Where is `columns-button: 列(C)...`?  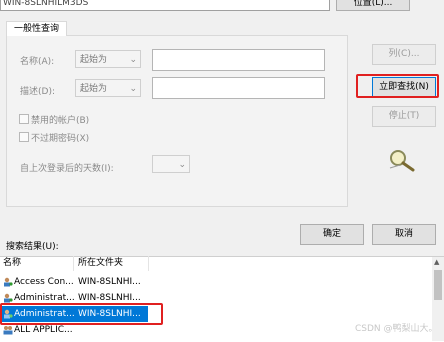 columns-button: 列(C)... is located at coordinates (404, 54).